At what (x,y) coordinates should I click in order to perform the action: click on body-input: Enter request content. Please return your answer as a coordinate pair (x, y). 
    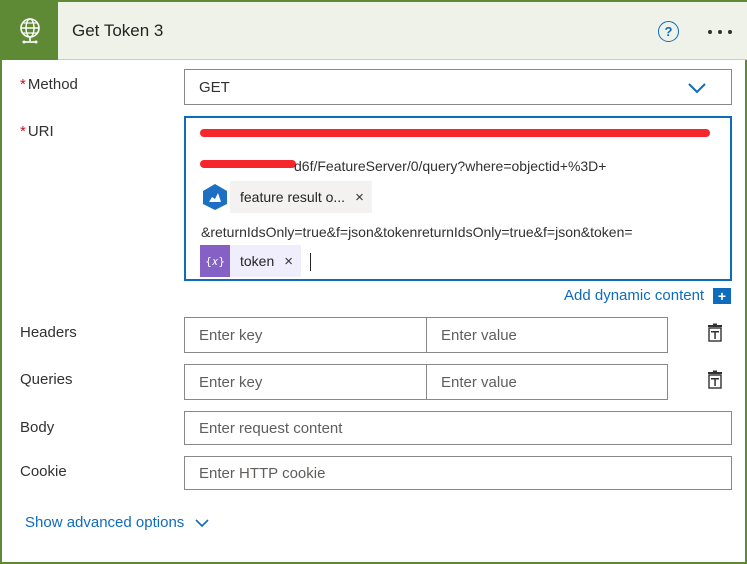
    Looking at the image, I should click on (458, 428).